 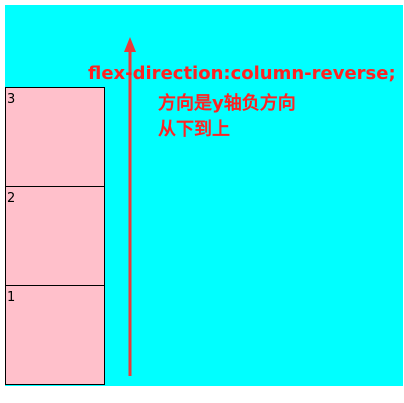 What do you see at coordinates (55, 335) in the screenshot?
I see `flex-item-1: 1` at bounding box center [55, 335].